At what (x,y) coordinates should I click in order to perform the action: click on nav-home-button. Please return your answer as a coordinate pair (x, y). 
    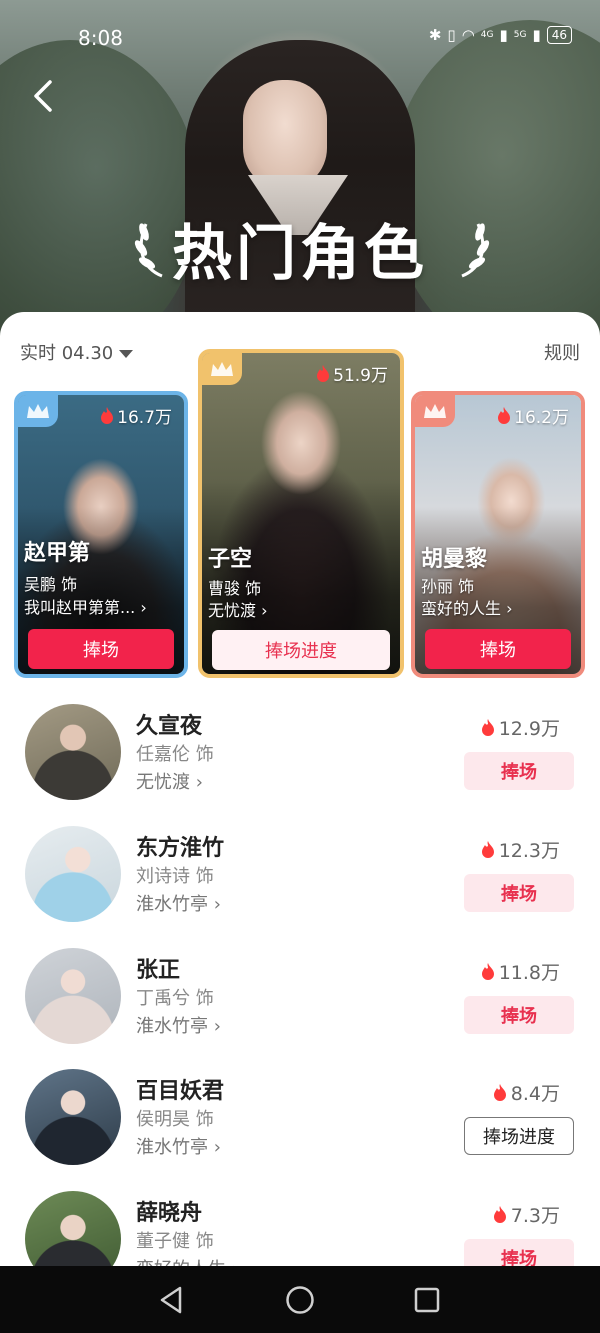
    Looking at the image, I should click on (300, 1300).